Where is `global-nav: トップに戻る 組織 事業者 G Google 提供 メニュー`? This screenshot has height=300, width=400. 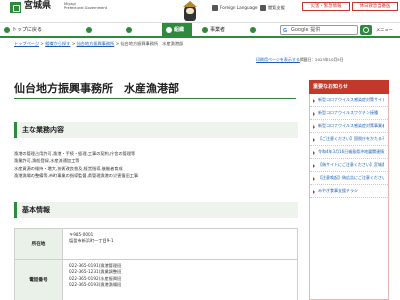 global-nav: トップに戻る 組織 事業者 G Google 提供 メニュー is located at coordinates (200, 30).